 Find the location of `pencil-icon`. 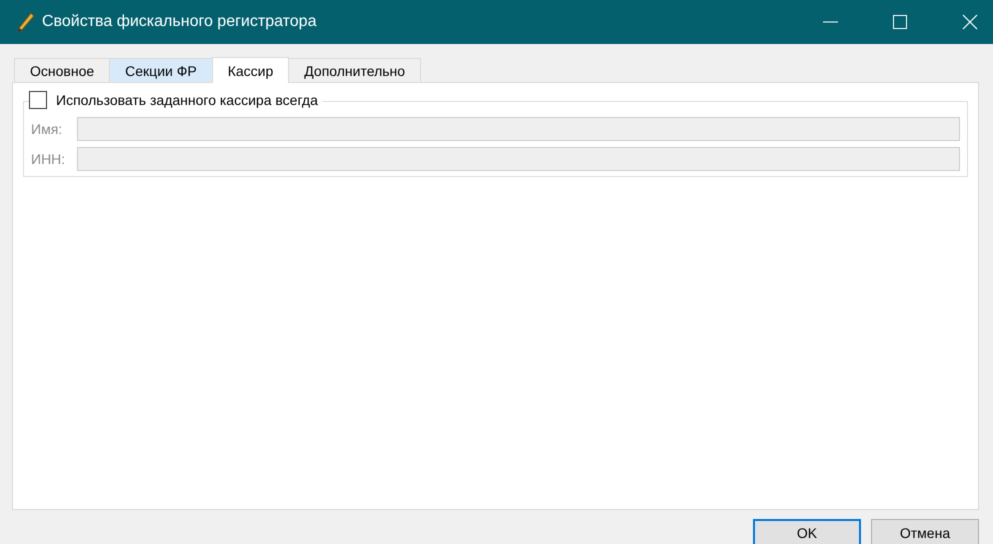

pencil-icon is located at coordinates (26, 22).